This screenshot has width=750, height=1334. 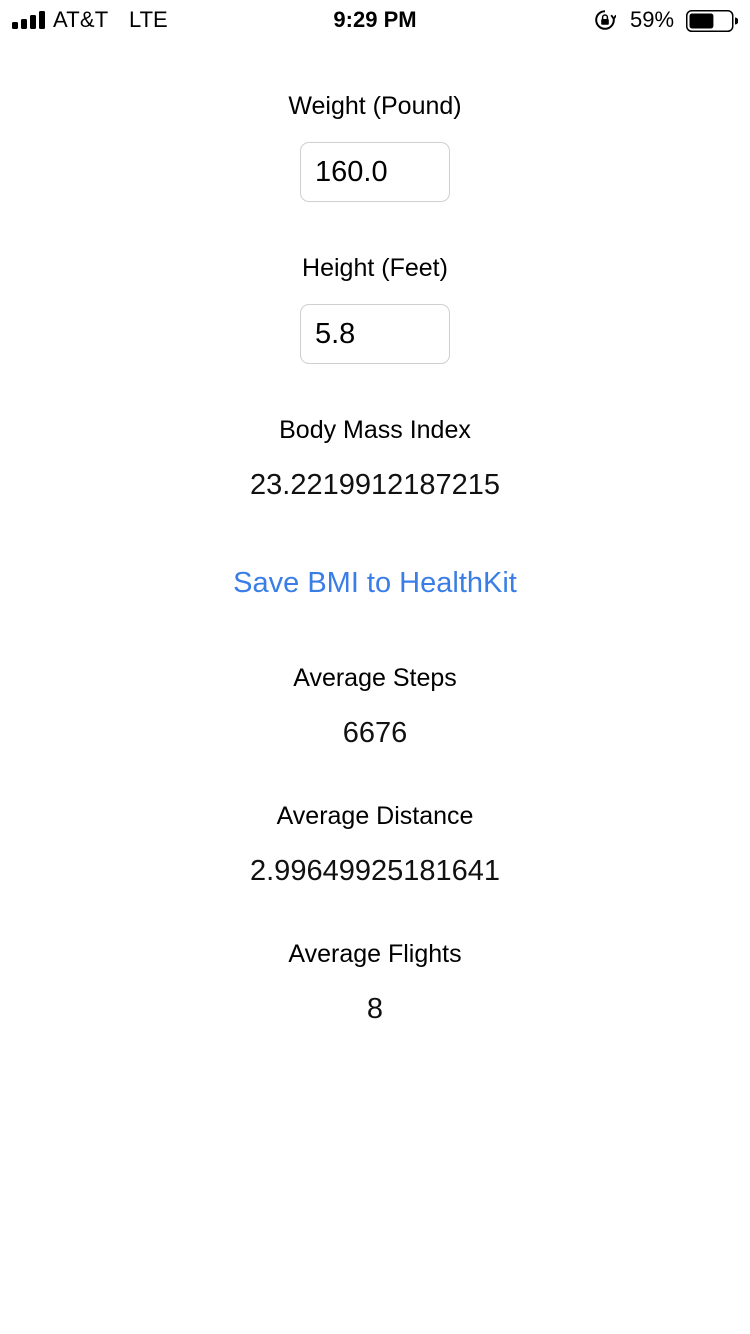 I want to click on battery-percentage: 59%, so click(x=652, y=19).